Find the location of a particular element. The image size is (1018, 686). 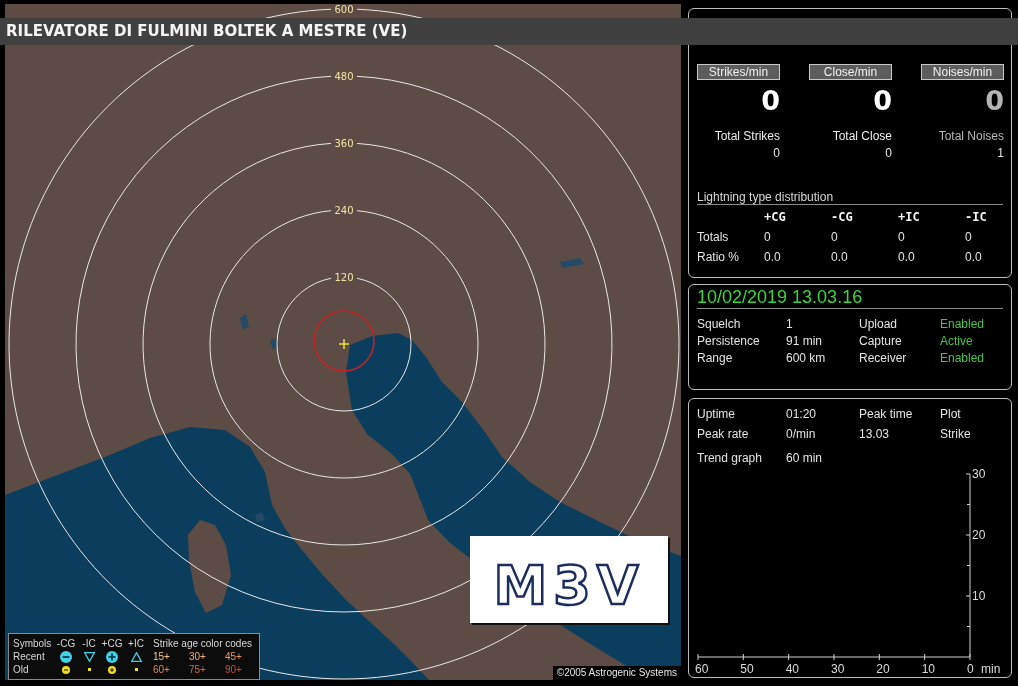

date-time: 10/02/2019 13.03.16 is located at coordinates (850, 298).